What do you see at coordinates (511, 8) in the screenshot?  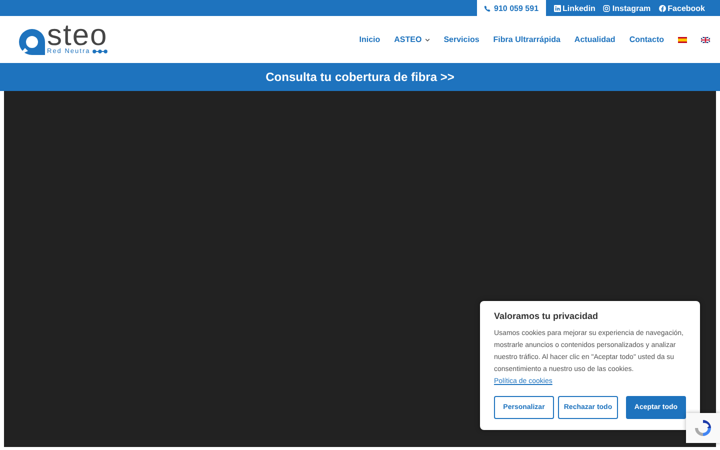 I see `phone-link: 910 059 591` at bounding box center [511, 8].